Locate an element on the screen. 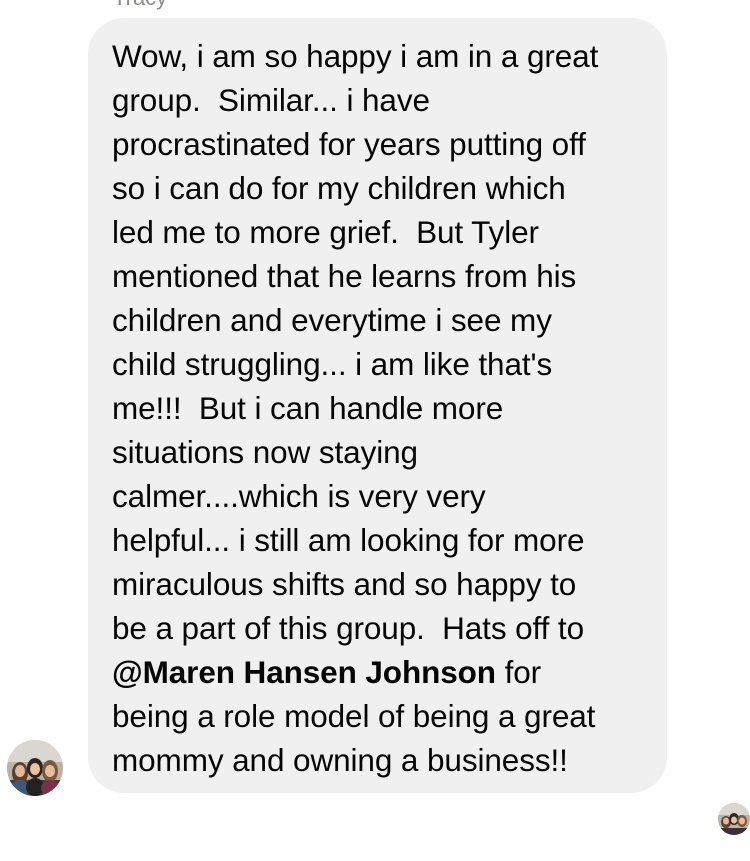 This screenshot has width=750, height=861. message-line: so i can do for my children which is located at coordinates (339, 188).